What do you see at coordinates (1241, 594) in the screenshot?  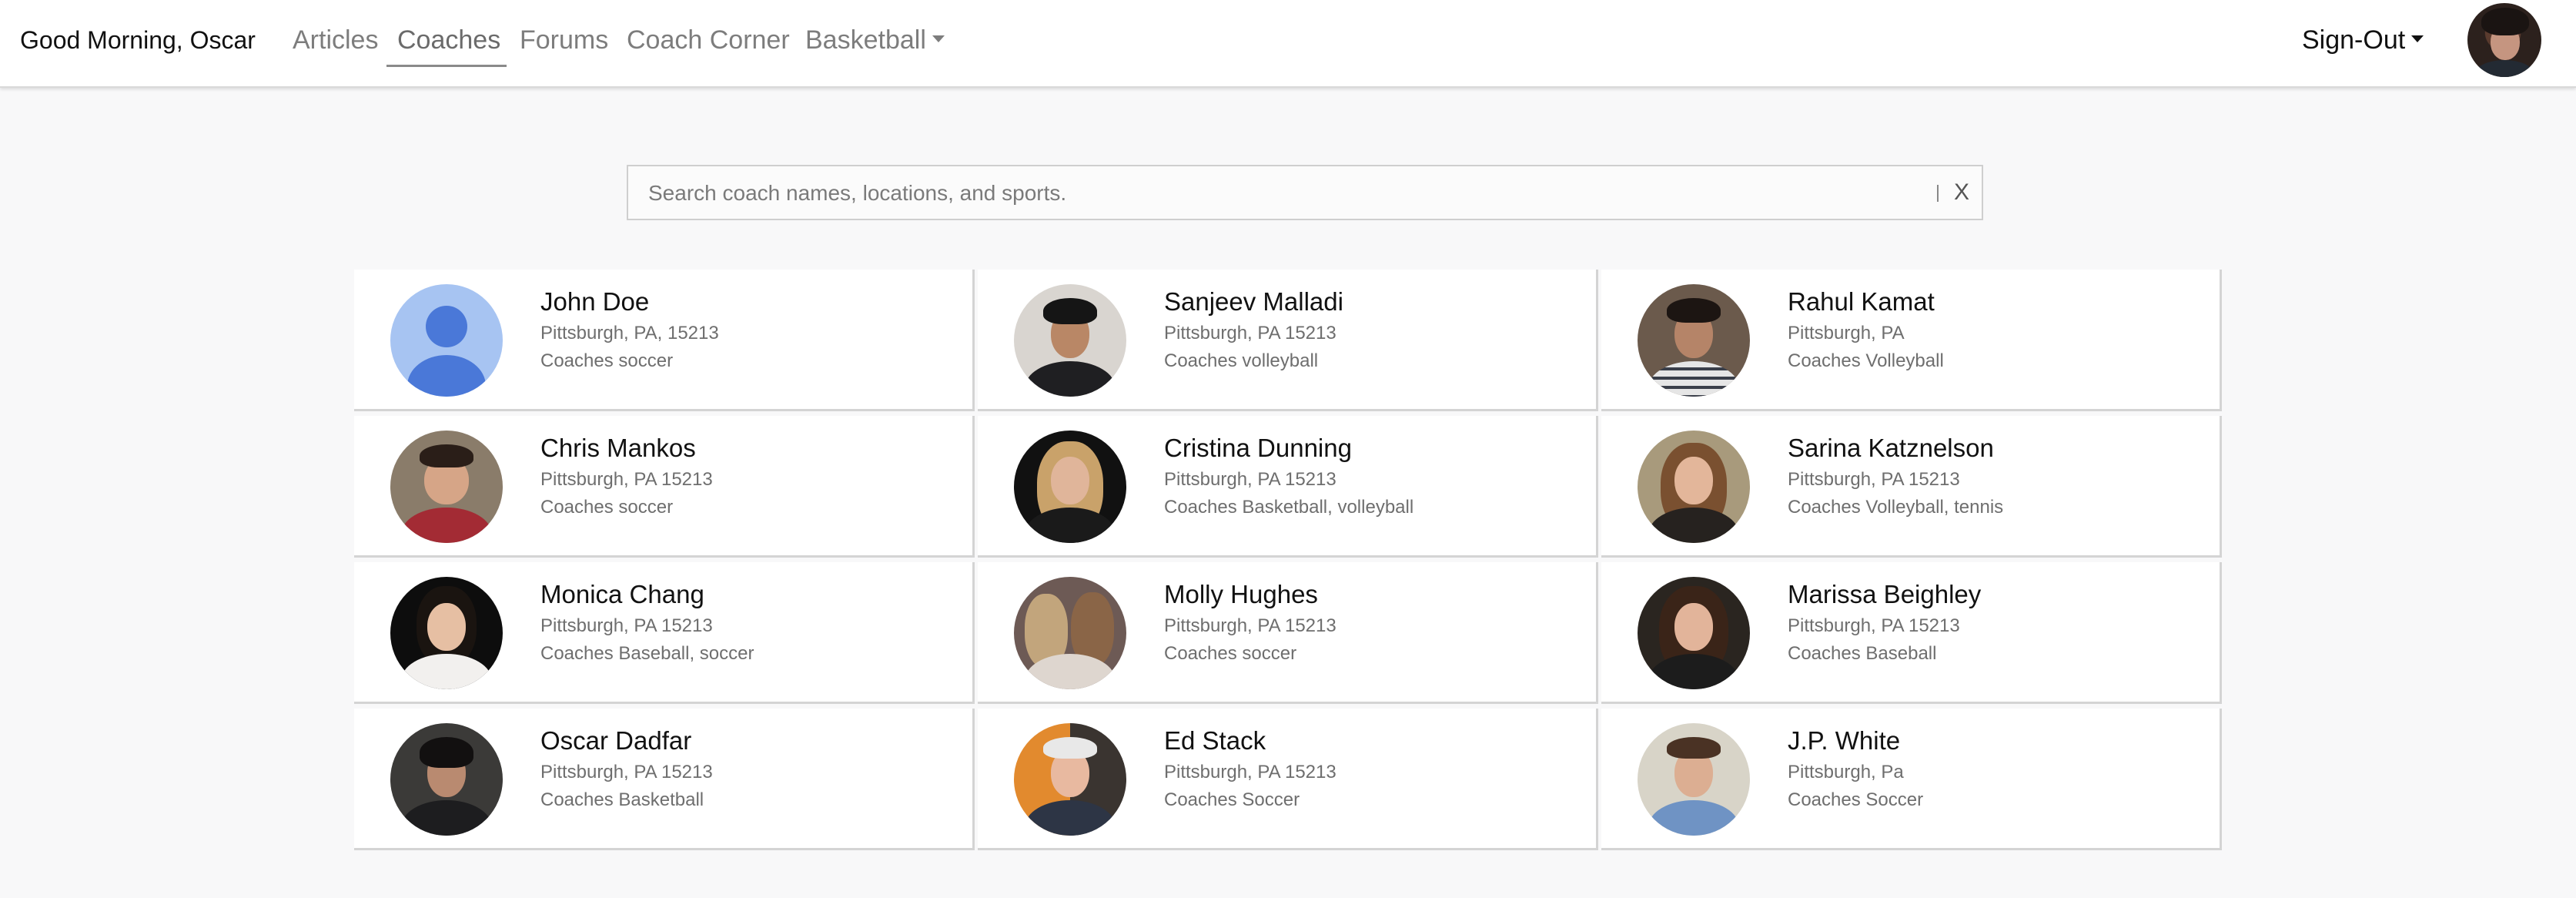 I see `coach-name: Molly Hughes` at bounding box center [1241, 594].